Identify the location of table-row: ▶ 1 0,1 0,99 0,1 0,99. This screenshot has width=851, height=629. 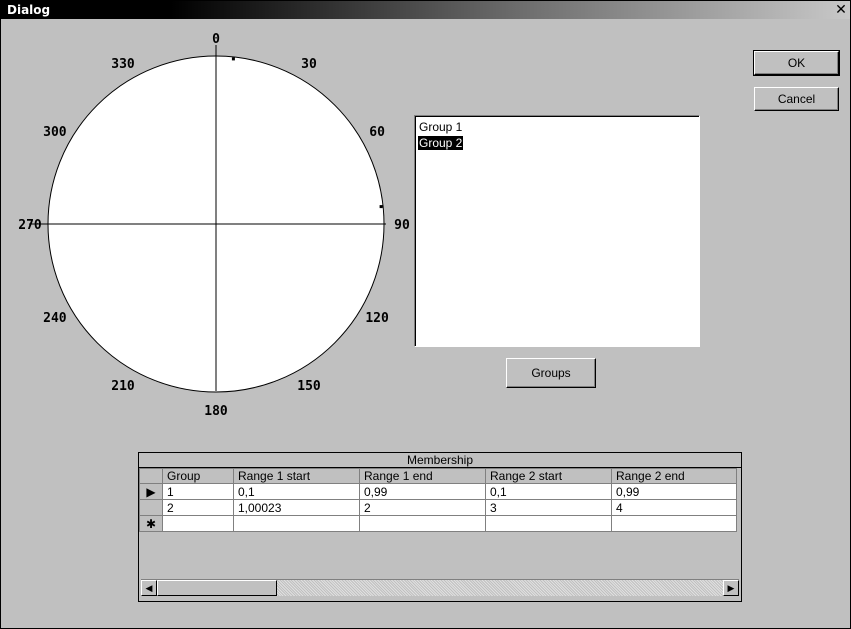
(438, 491).